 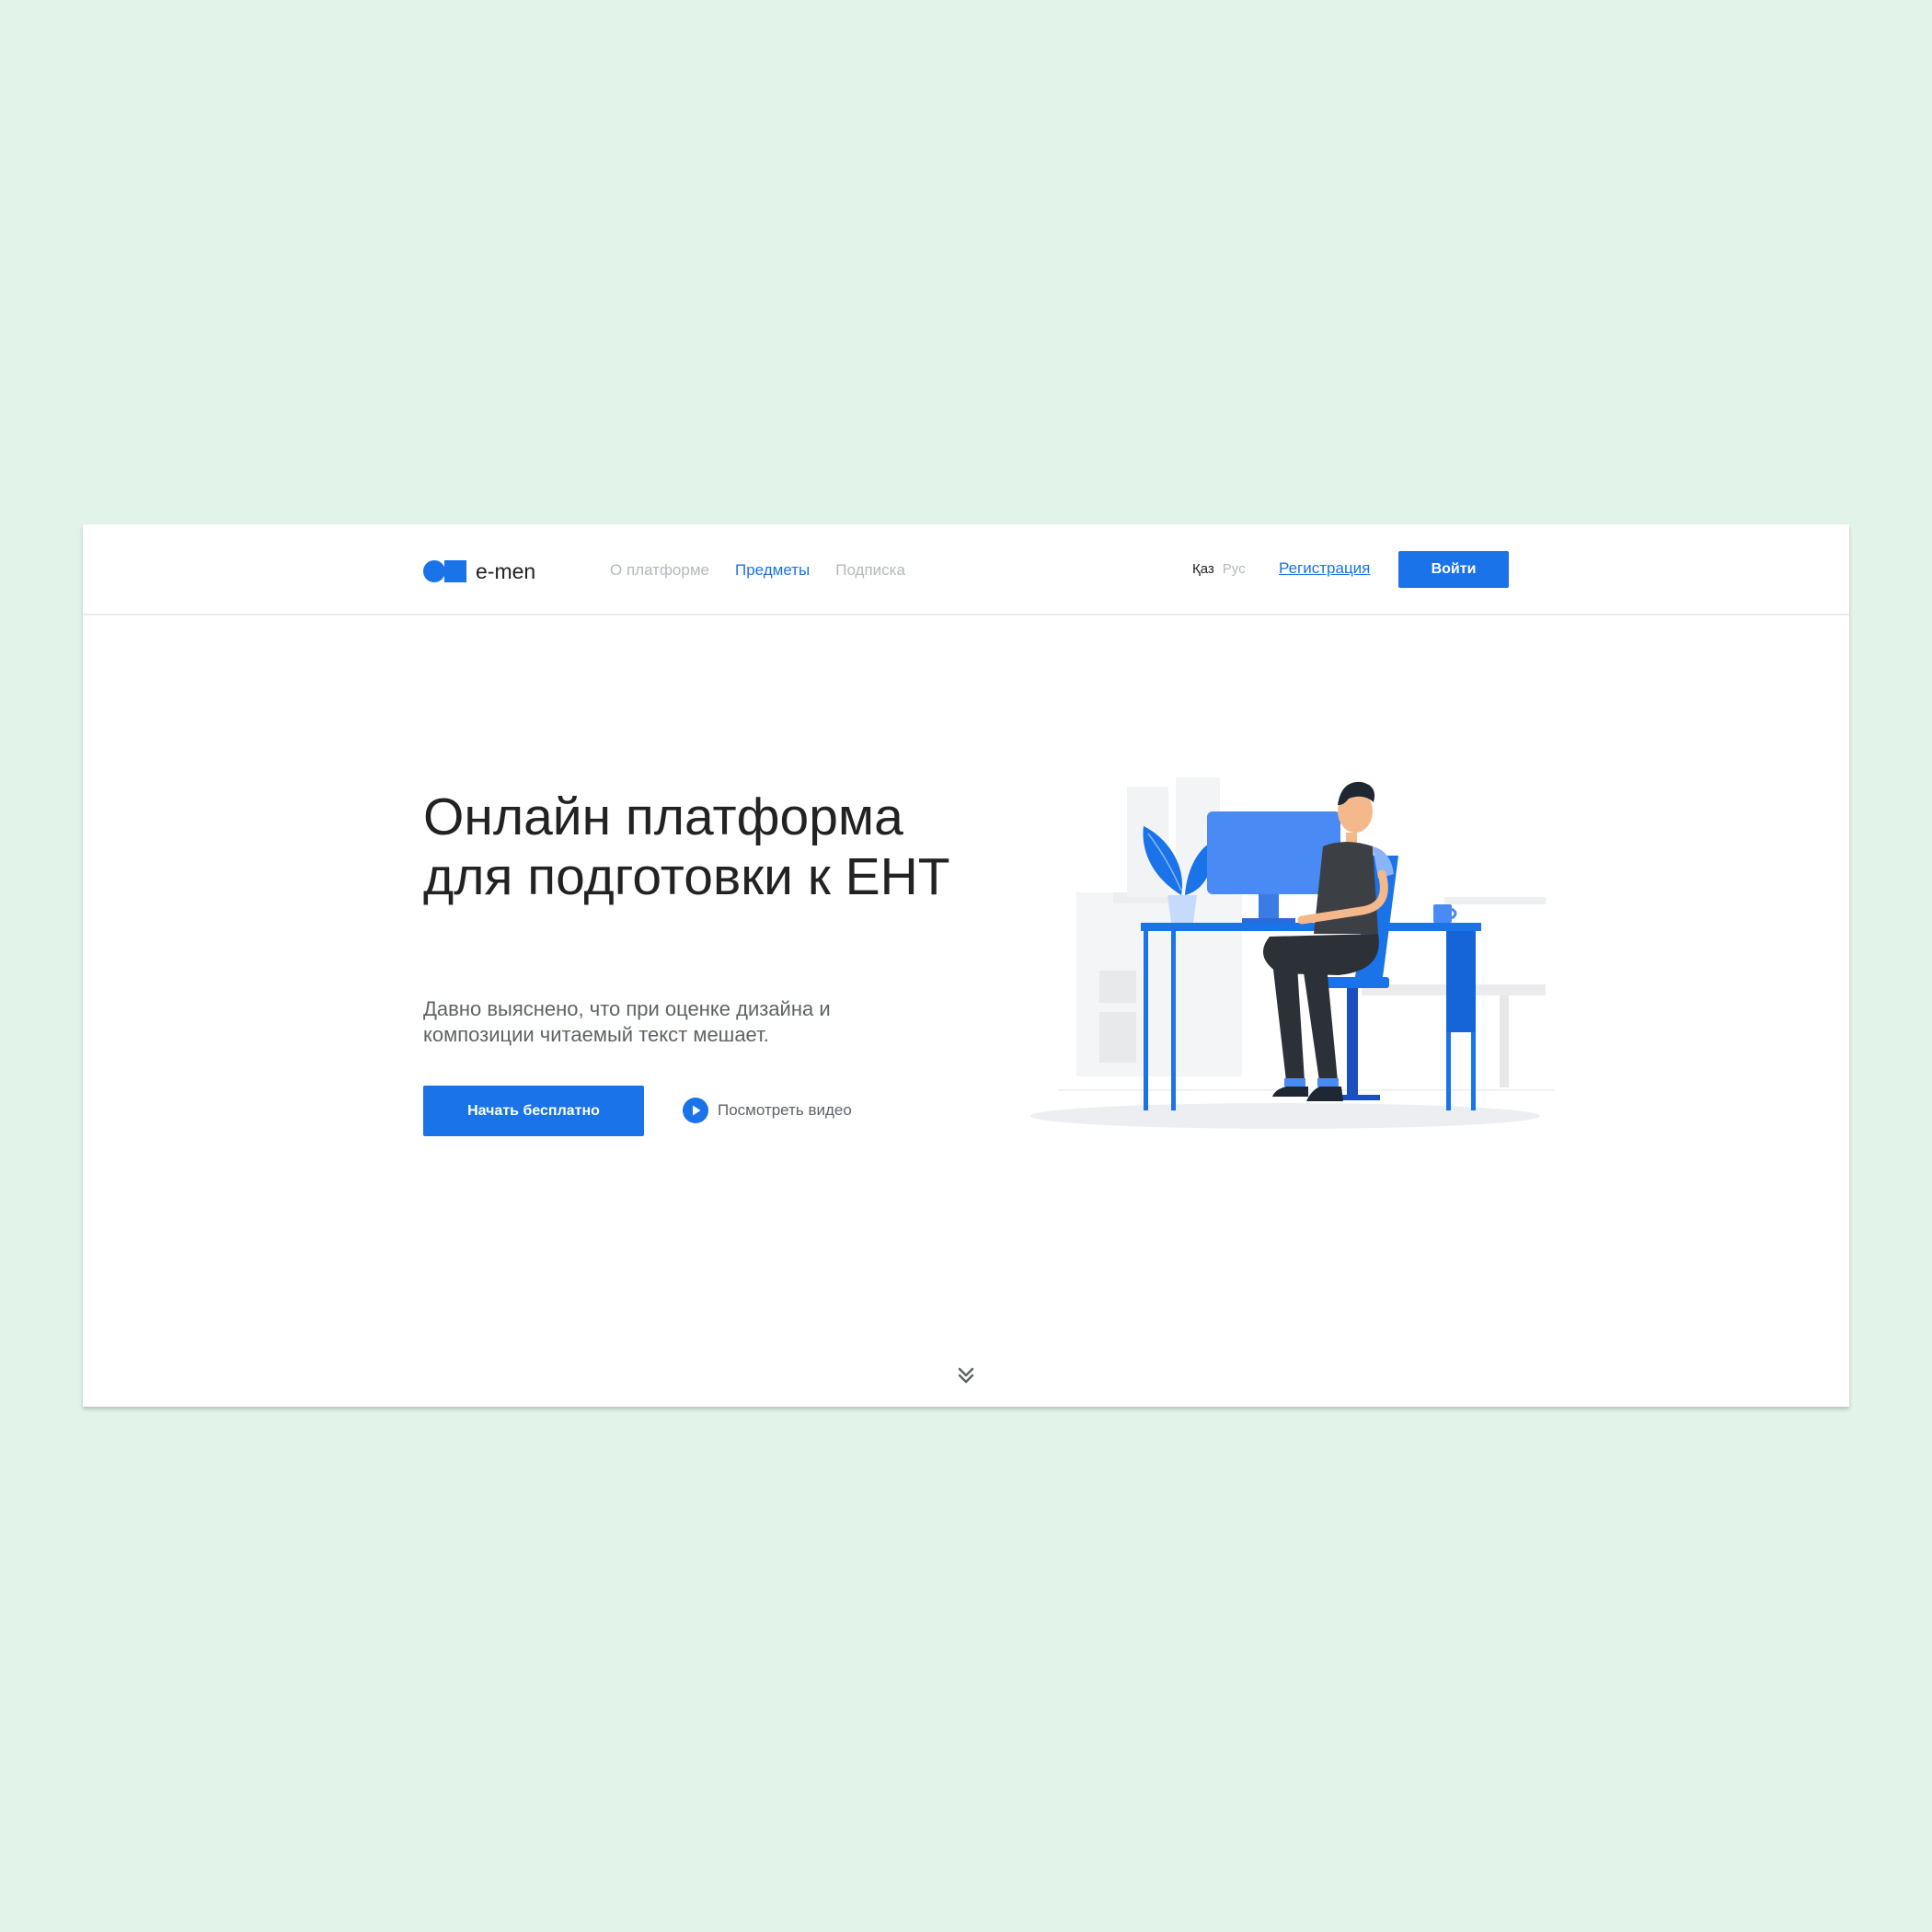 What do you see at coordinates (686, 847) in the screenshot?
I see `hero-title: Онлайн платформа для подготовки к ЕНТ` at bounding box center [686, 847].